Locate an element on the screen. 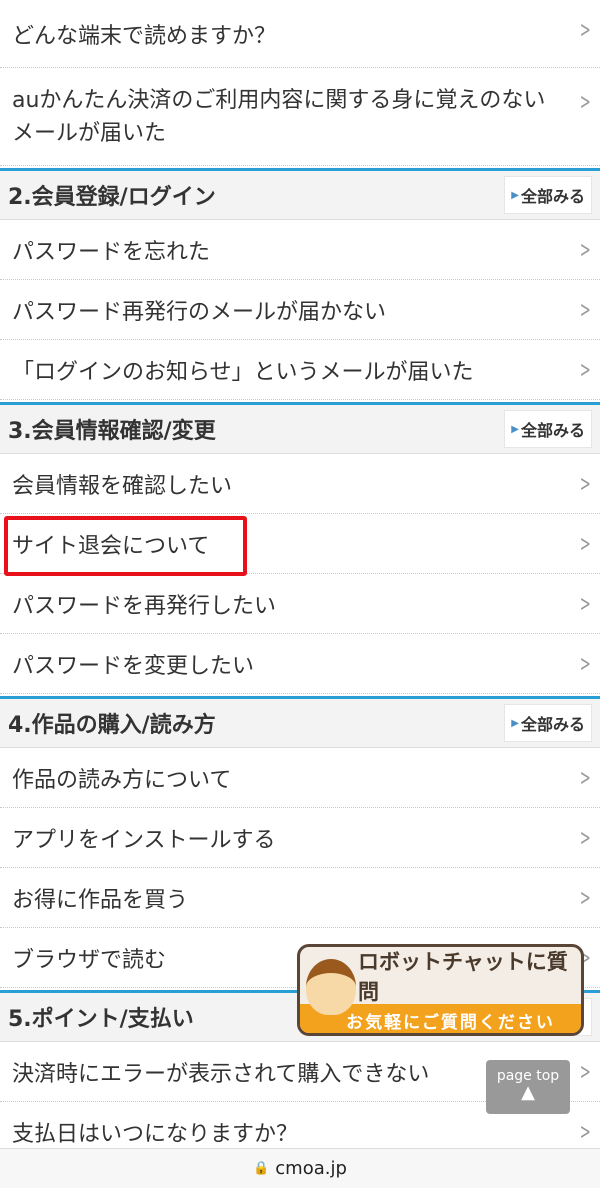 This screenshot has width=600, height=1188. section-header: 2.会員登録/ログイン ▶ 全部みる is located at coordinates (300, 194).